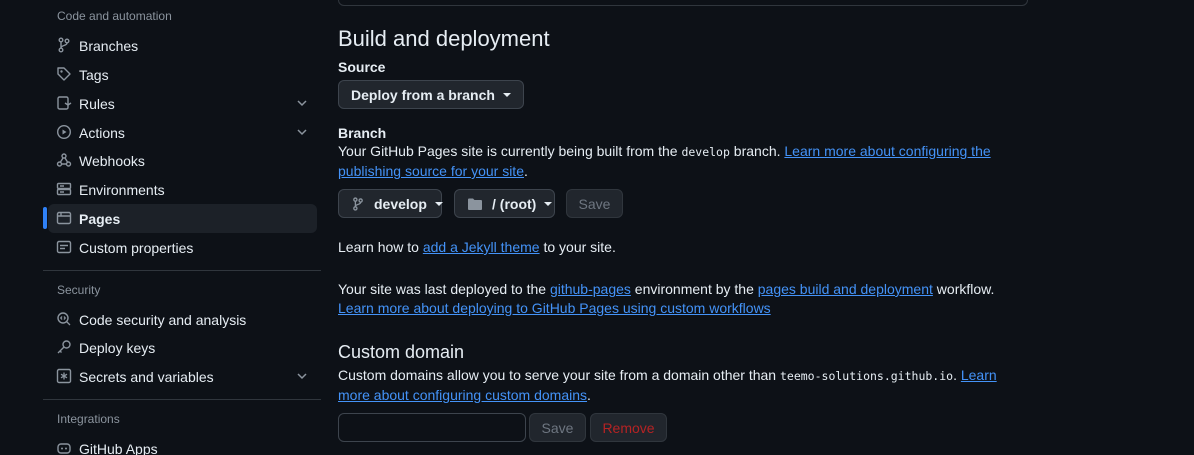 This screenshot has height=455, width=1194. What do you see at coordinates (64, 347) in the screenshot?
I see `key-icon` at bounding box center [64, 347].